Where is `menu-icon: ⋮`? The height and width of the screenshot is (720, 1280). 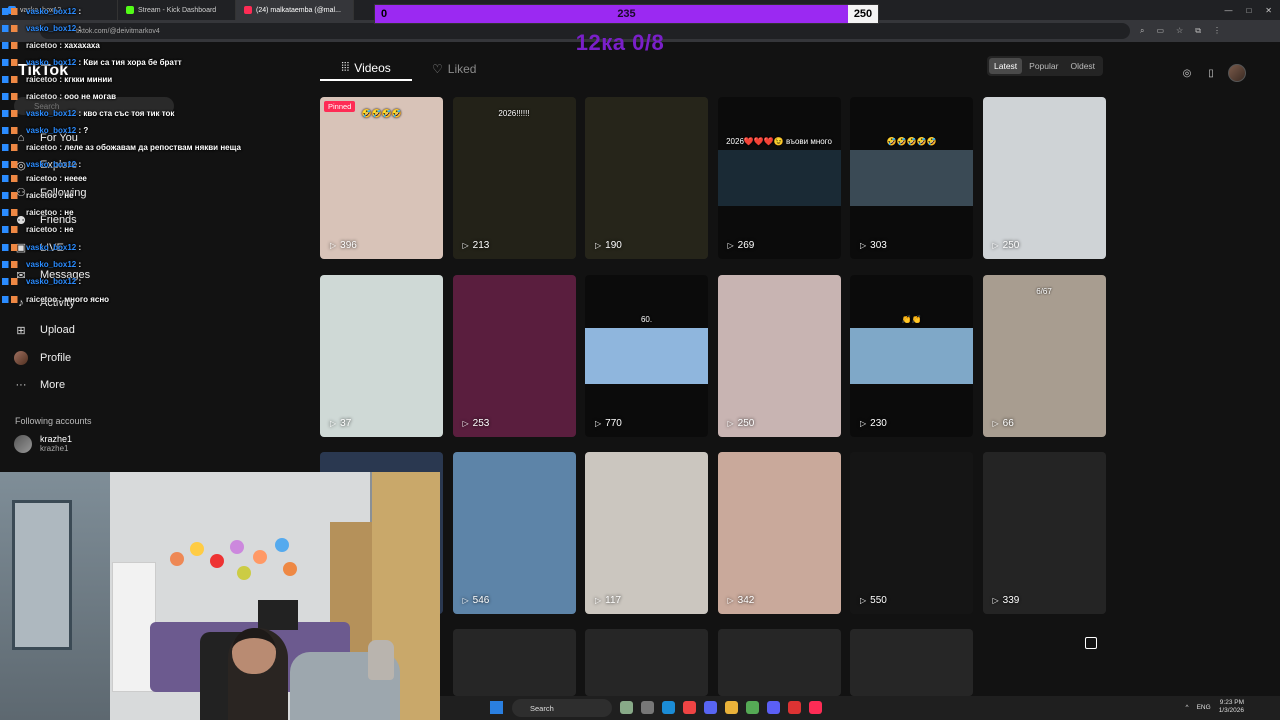 menu-icon: ⋮ is located at coordinates (1217, 31).